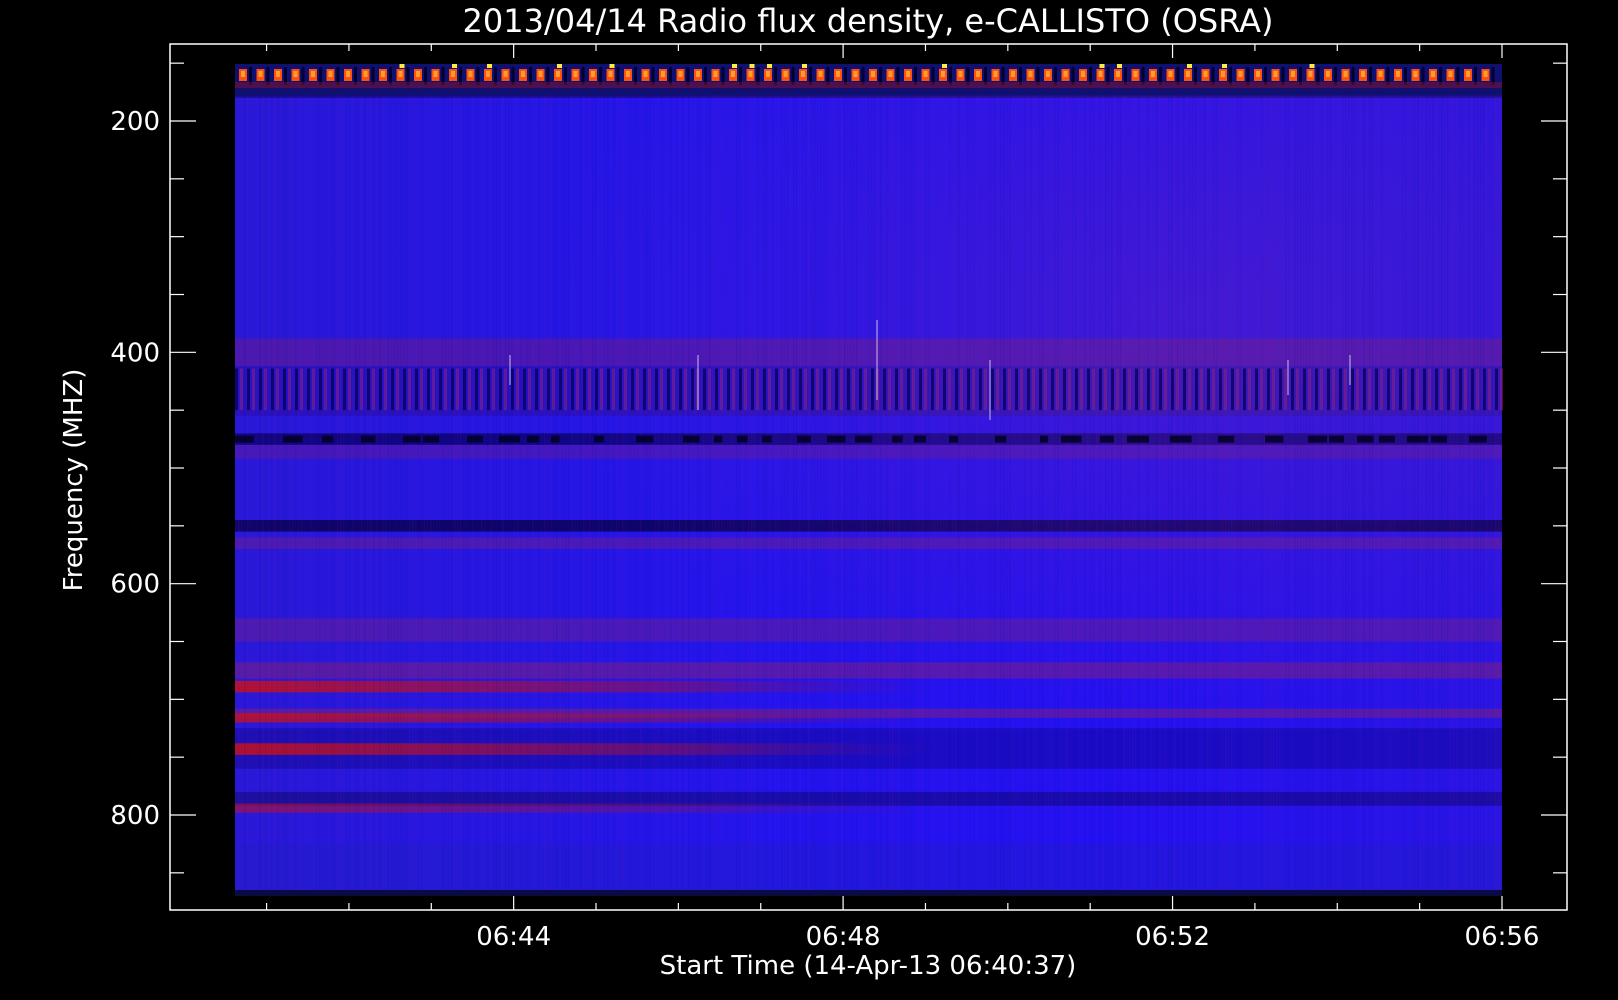 The width and height of the screenshot is (1618, 1000). What do you see at coordinates (135, 353) in the screenshot?
I see `y-tick-label: 400` at bounding box center [135, 353].